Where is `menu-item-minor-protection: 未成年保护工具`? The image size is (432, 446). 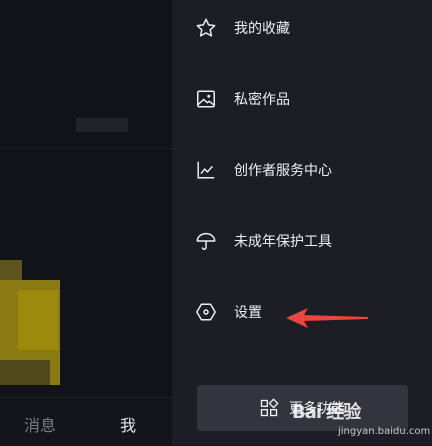 menu-item-minor-protection: 未成年保护工具 is located at coordinates (304, 241).